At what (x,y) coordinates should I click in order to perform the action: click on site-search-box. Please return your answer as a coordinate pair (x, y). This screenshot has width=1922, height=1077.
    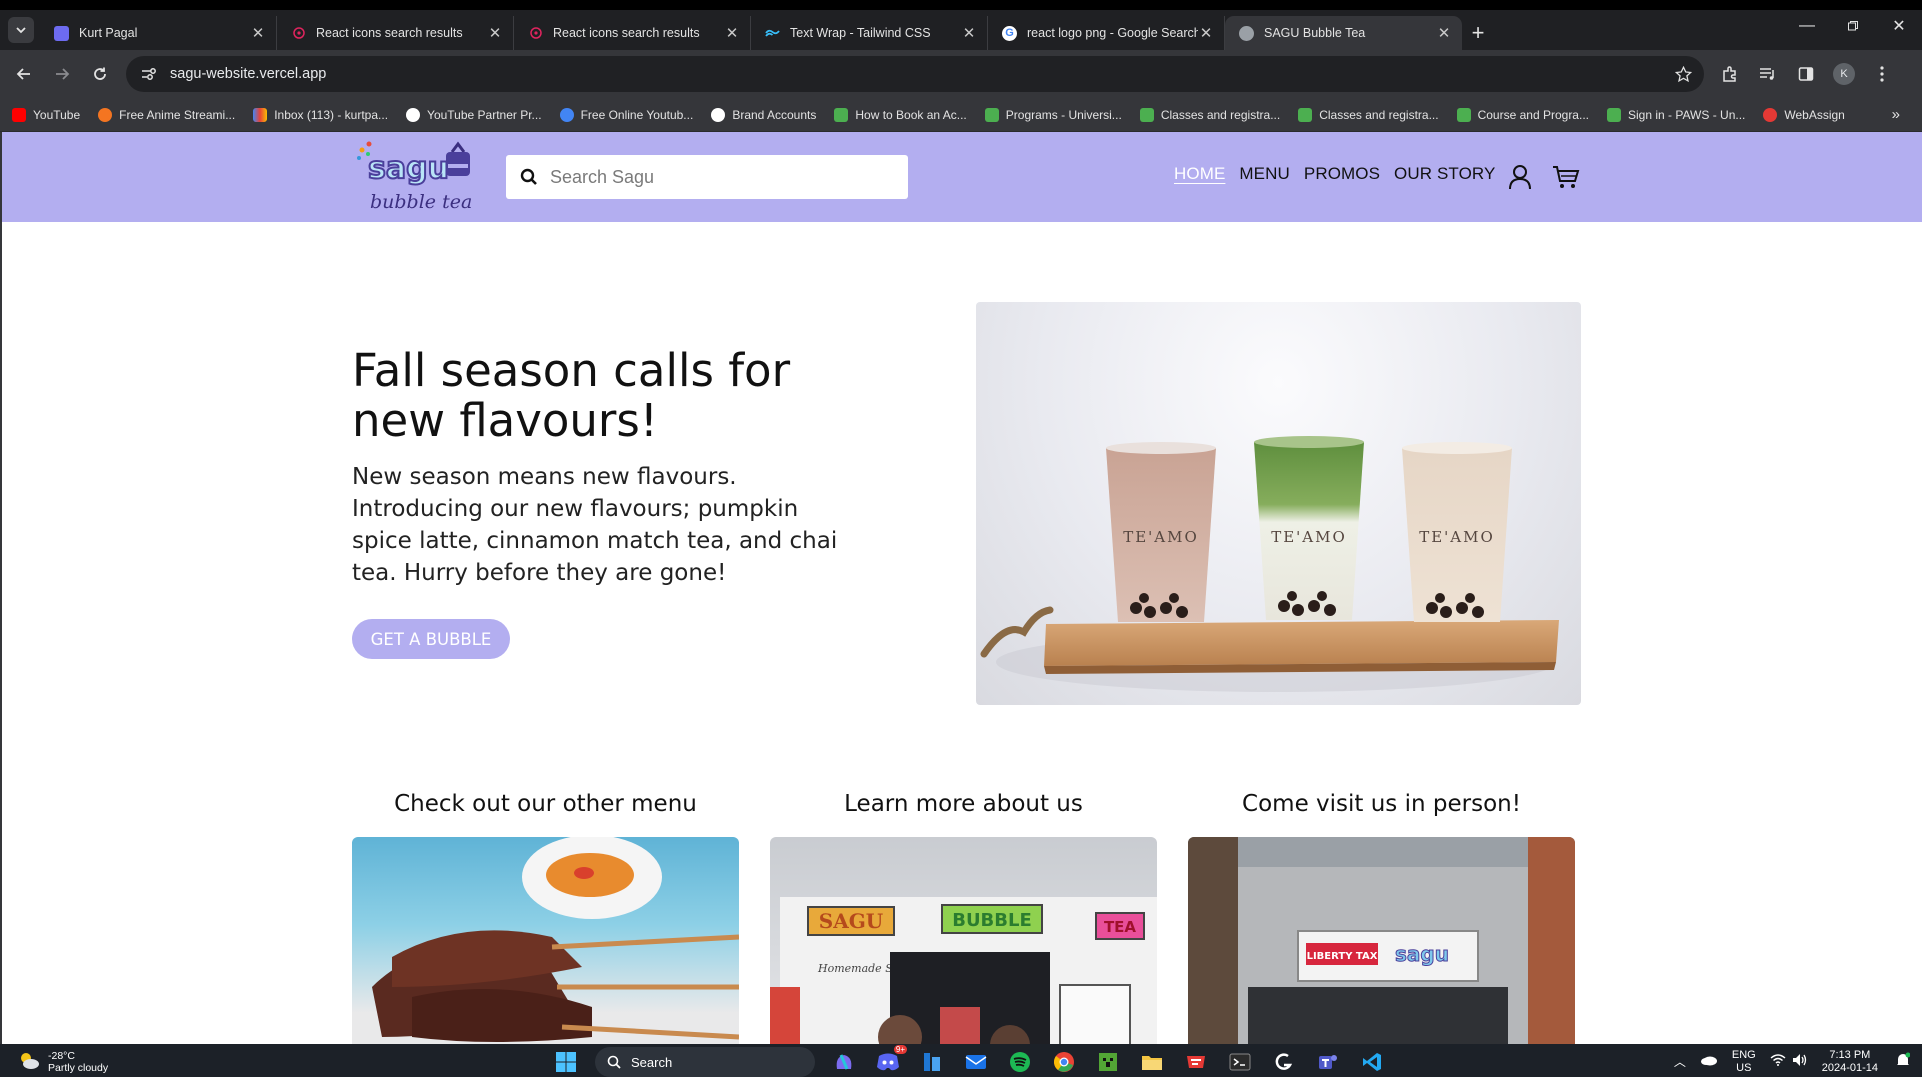
    Looking at the image, I should click on (707, 177).